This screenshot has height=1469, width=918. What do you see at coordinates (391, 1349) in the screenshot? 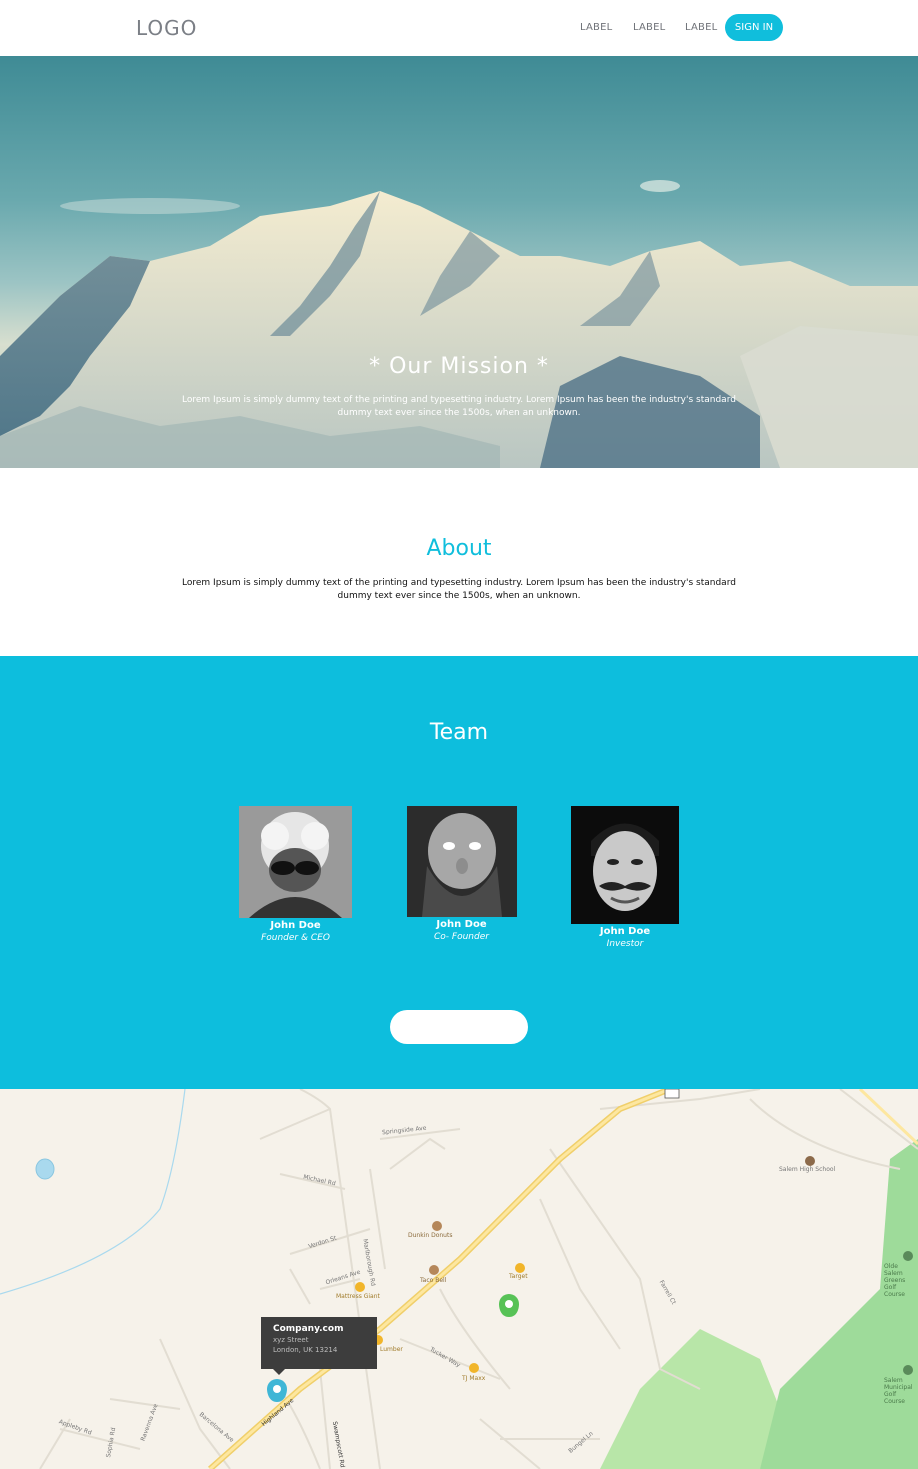
I see `place-label: Lumber` at bounding box center [391, 1349].